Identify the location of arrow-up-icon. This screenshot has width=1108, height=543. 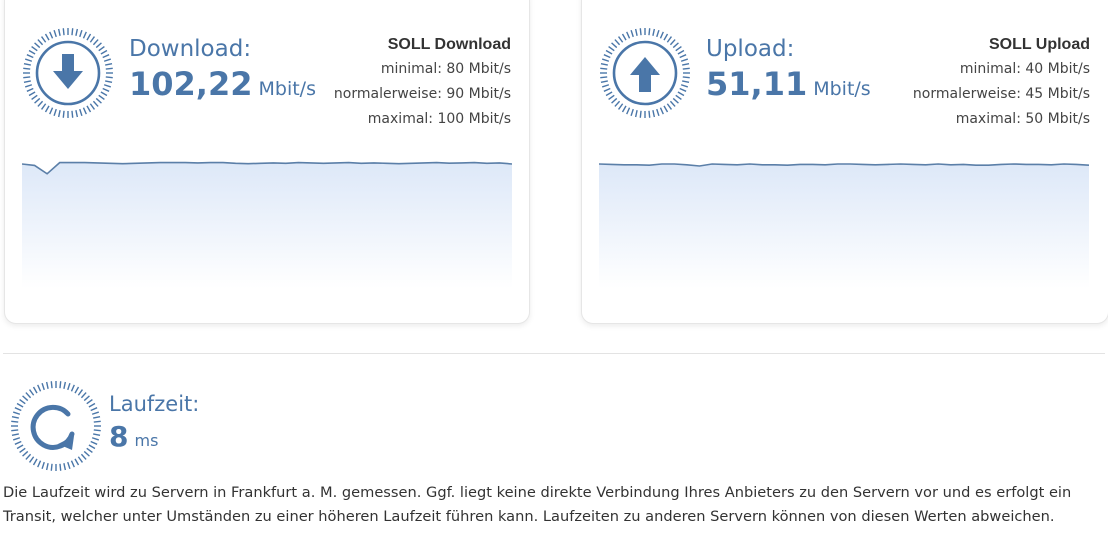
(645, 74).